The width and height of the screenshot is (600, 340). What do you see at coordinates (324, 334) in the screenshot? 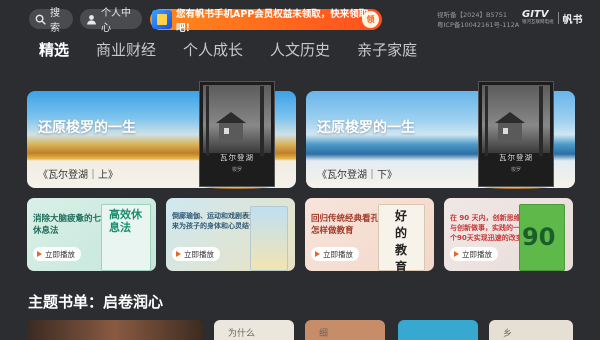
I see `booklist-item-text: 细` at bounding box center [324, 334].